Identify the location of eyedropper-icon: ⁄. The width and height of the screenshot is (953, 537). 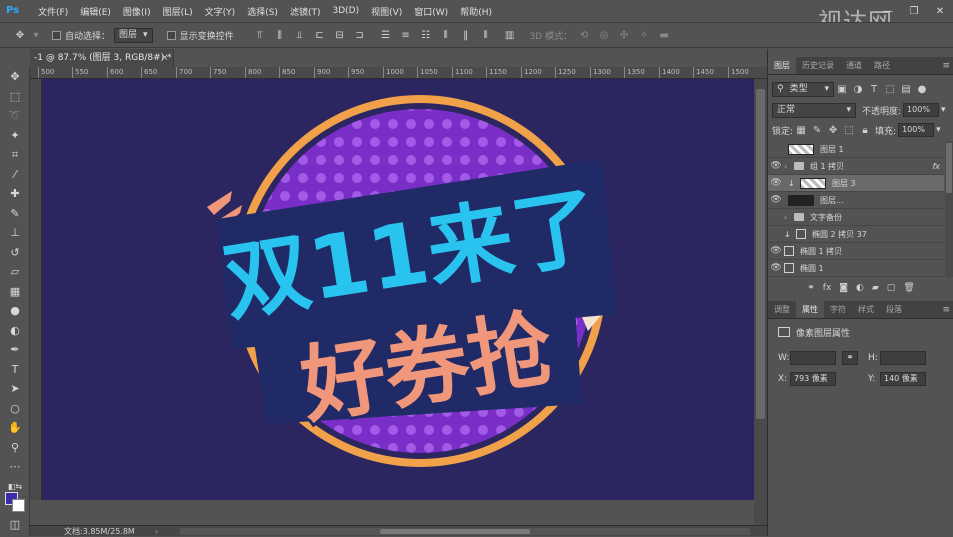
(15, 175).